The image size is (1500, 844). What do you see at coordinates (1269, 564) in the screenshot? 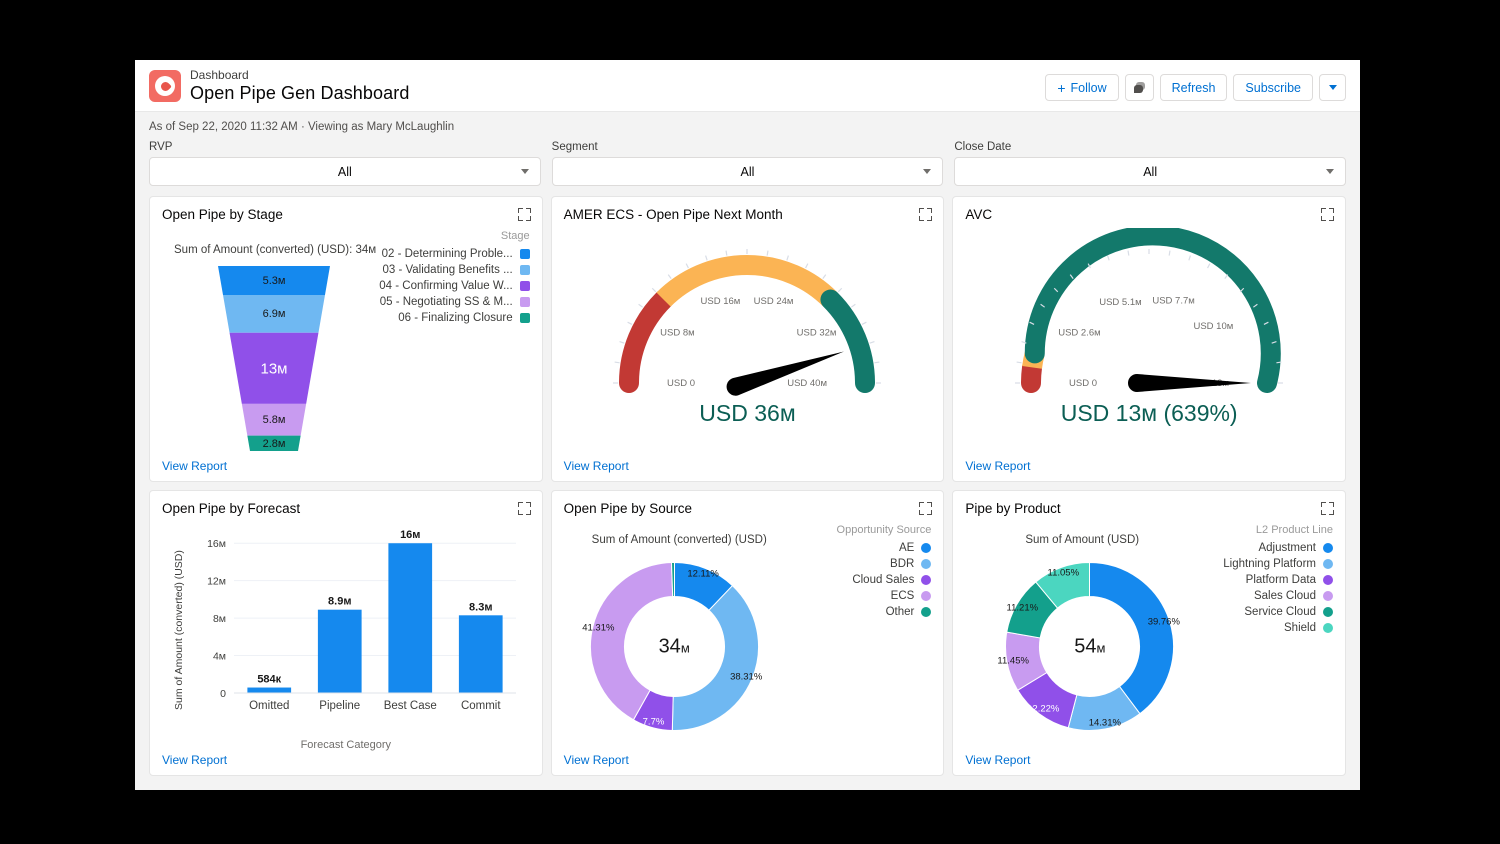
I see `legend-item-label: Lightning Platform` at bounding box center [1269, 564].